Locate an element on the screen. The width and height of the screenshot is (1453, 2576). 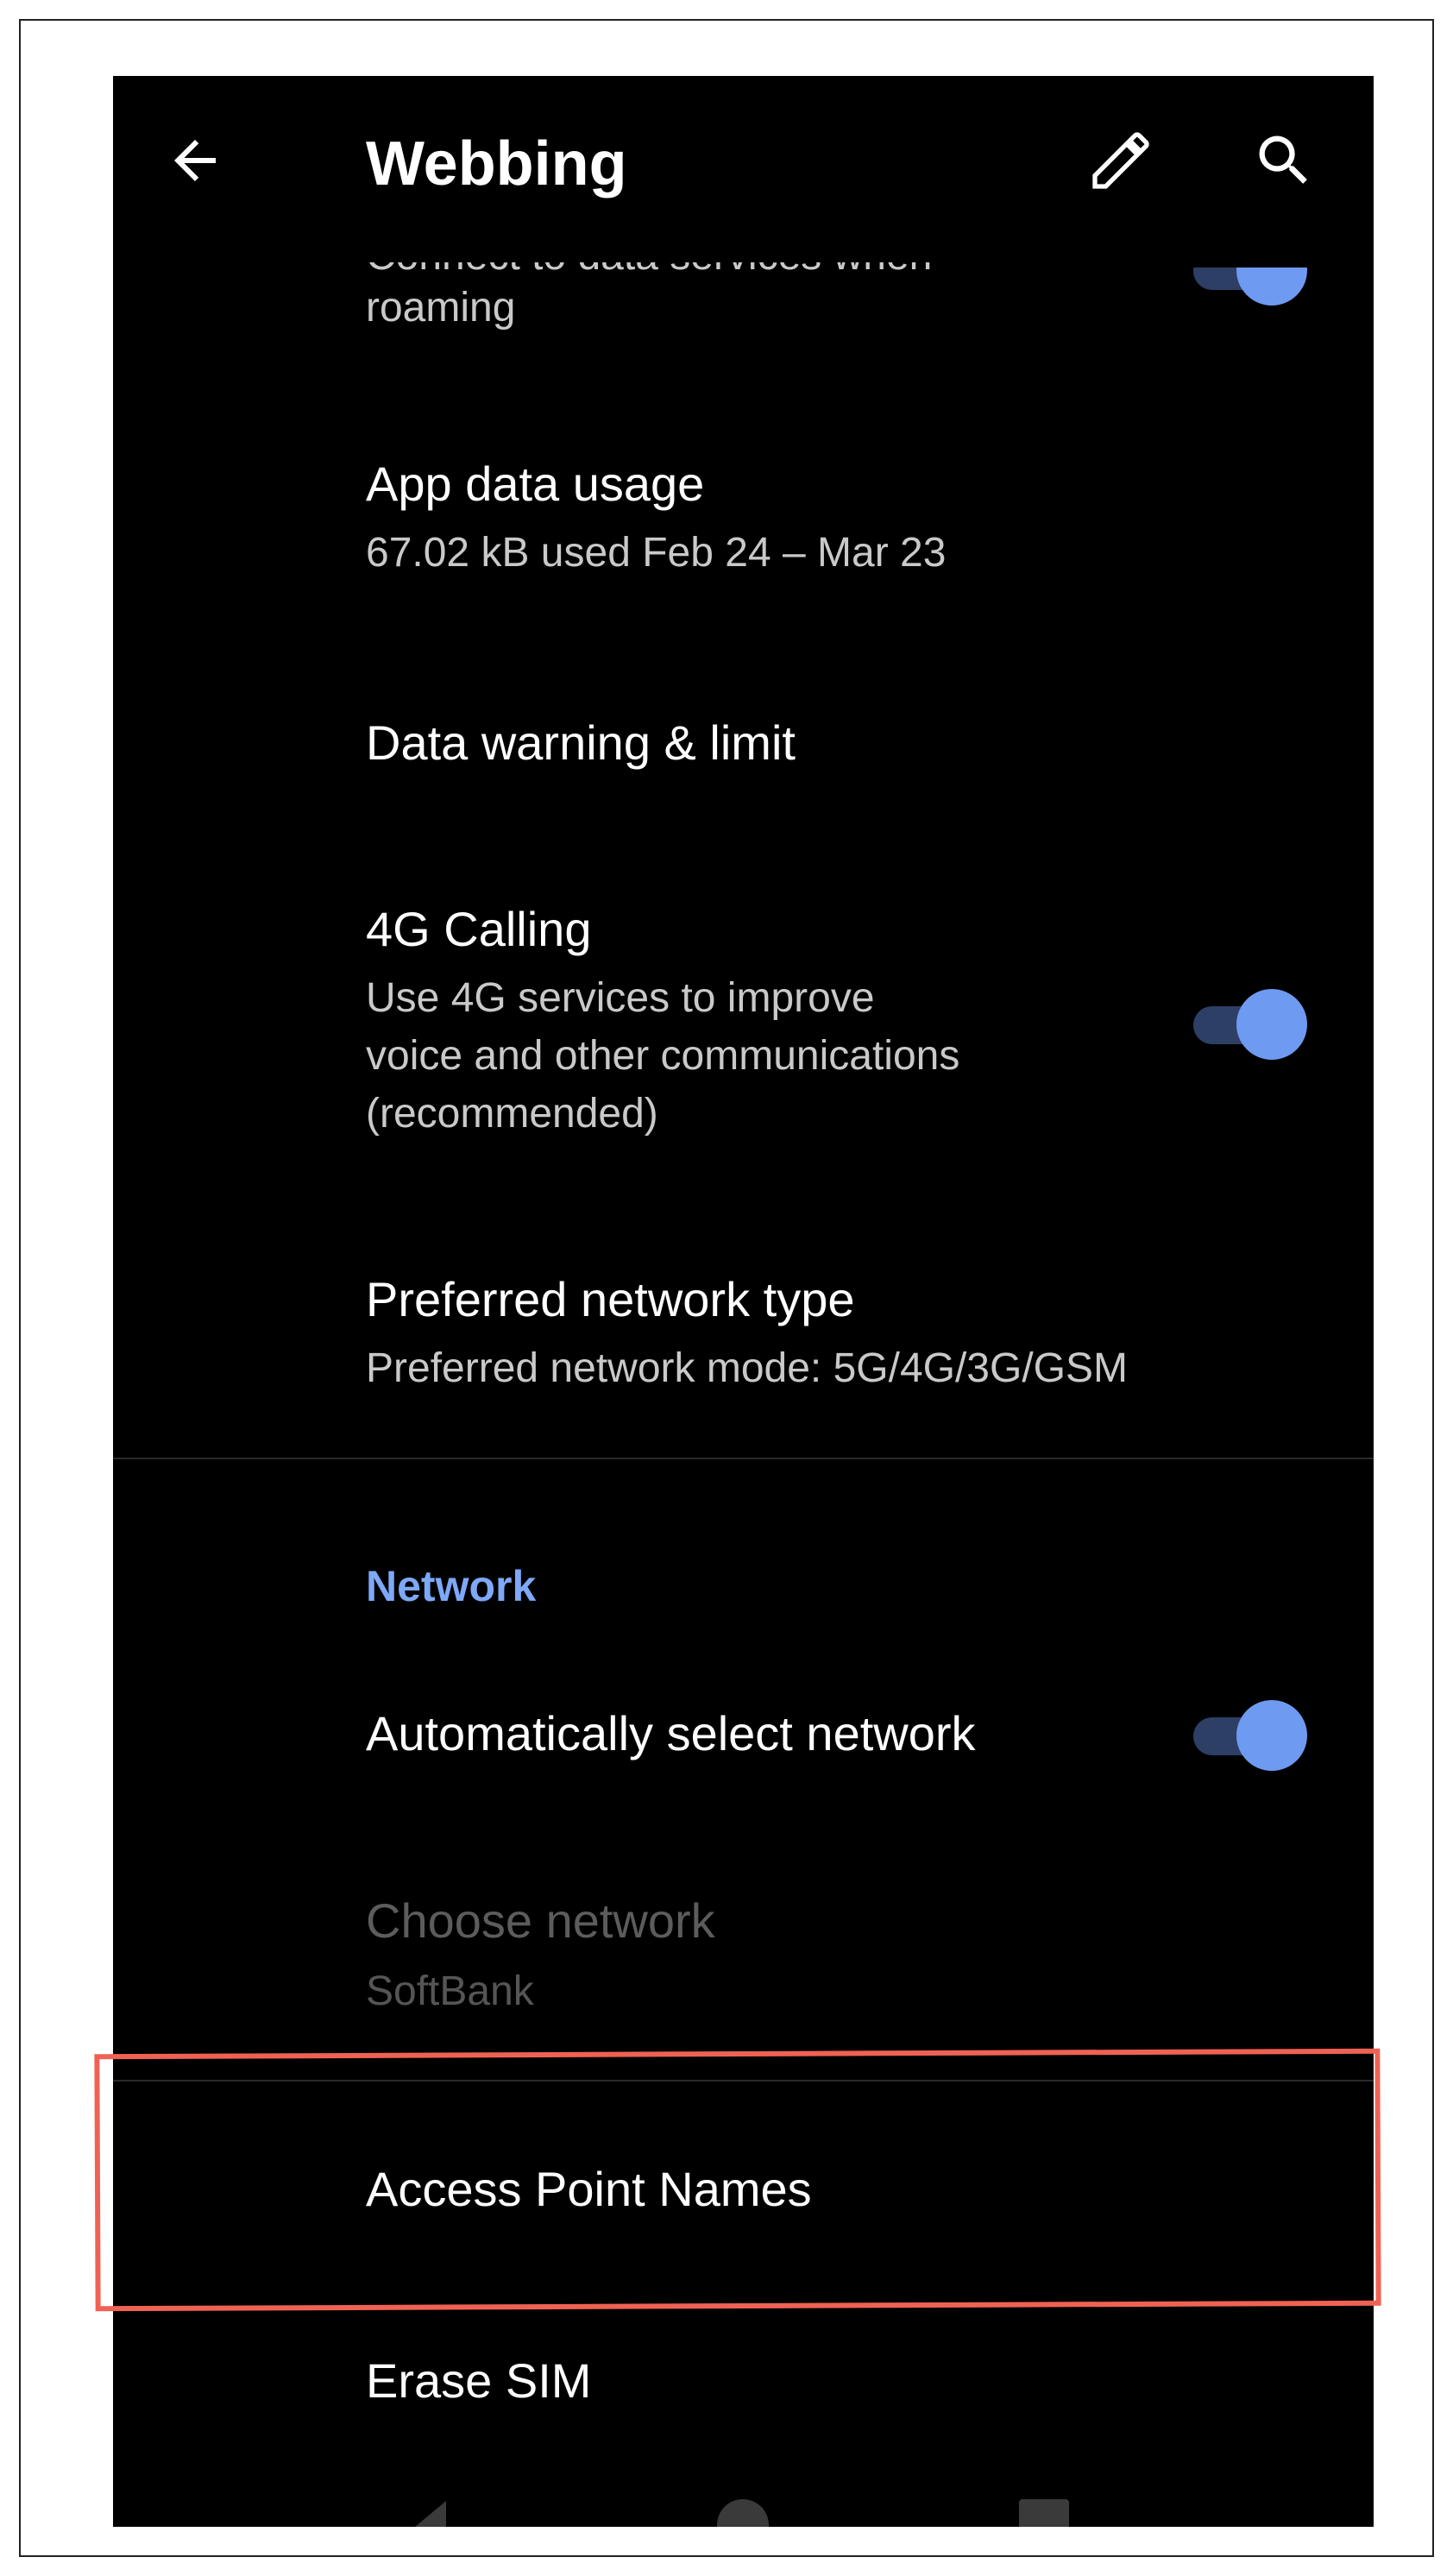
auto-select-toggle is located at coordinates (1250, 1735).